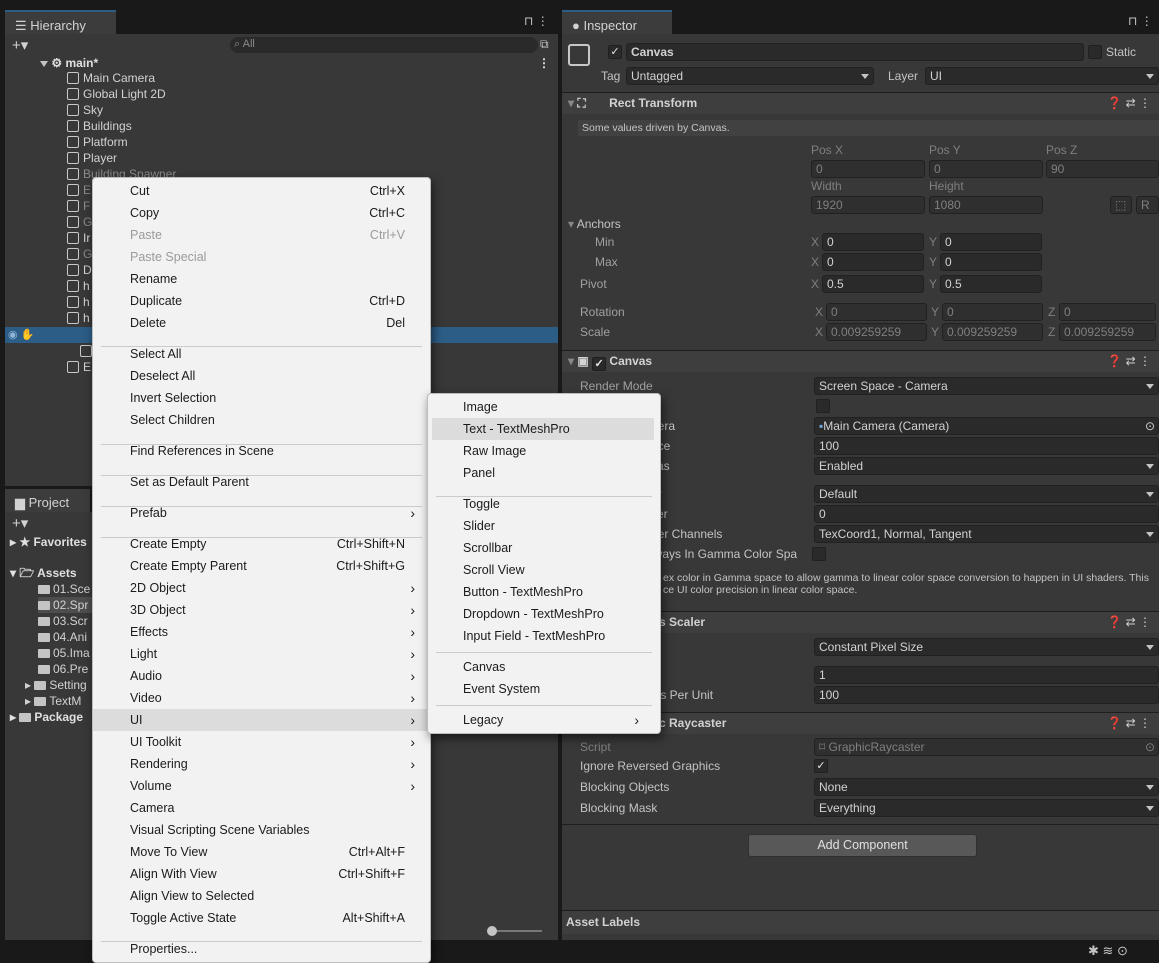  I want to click on render-mode-dropdown: Screen Space - Camera, so click(986, 386).